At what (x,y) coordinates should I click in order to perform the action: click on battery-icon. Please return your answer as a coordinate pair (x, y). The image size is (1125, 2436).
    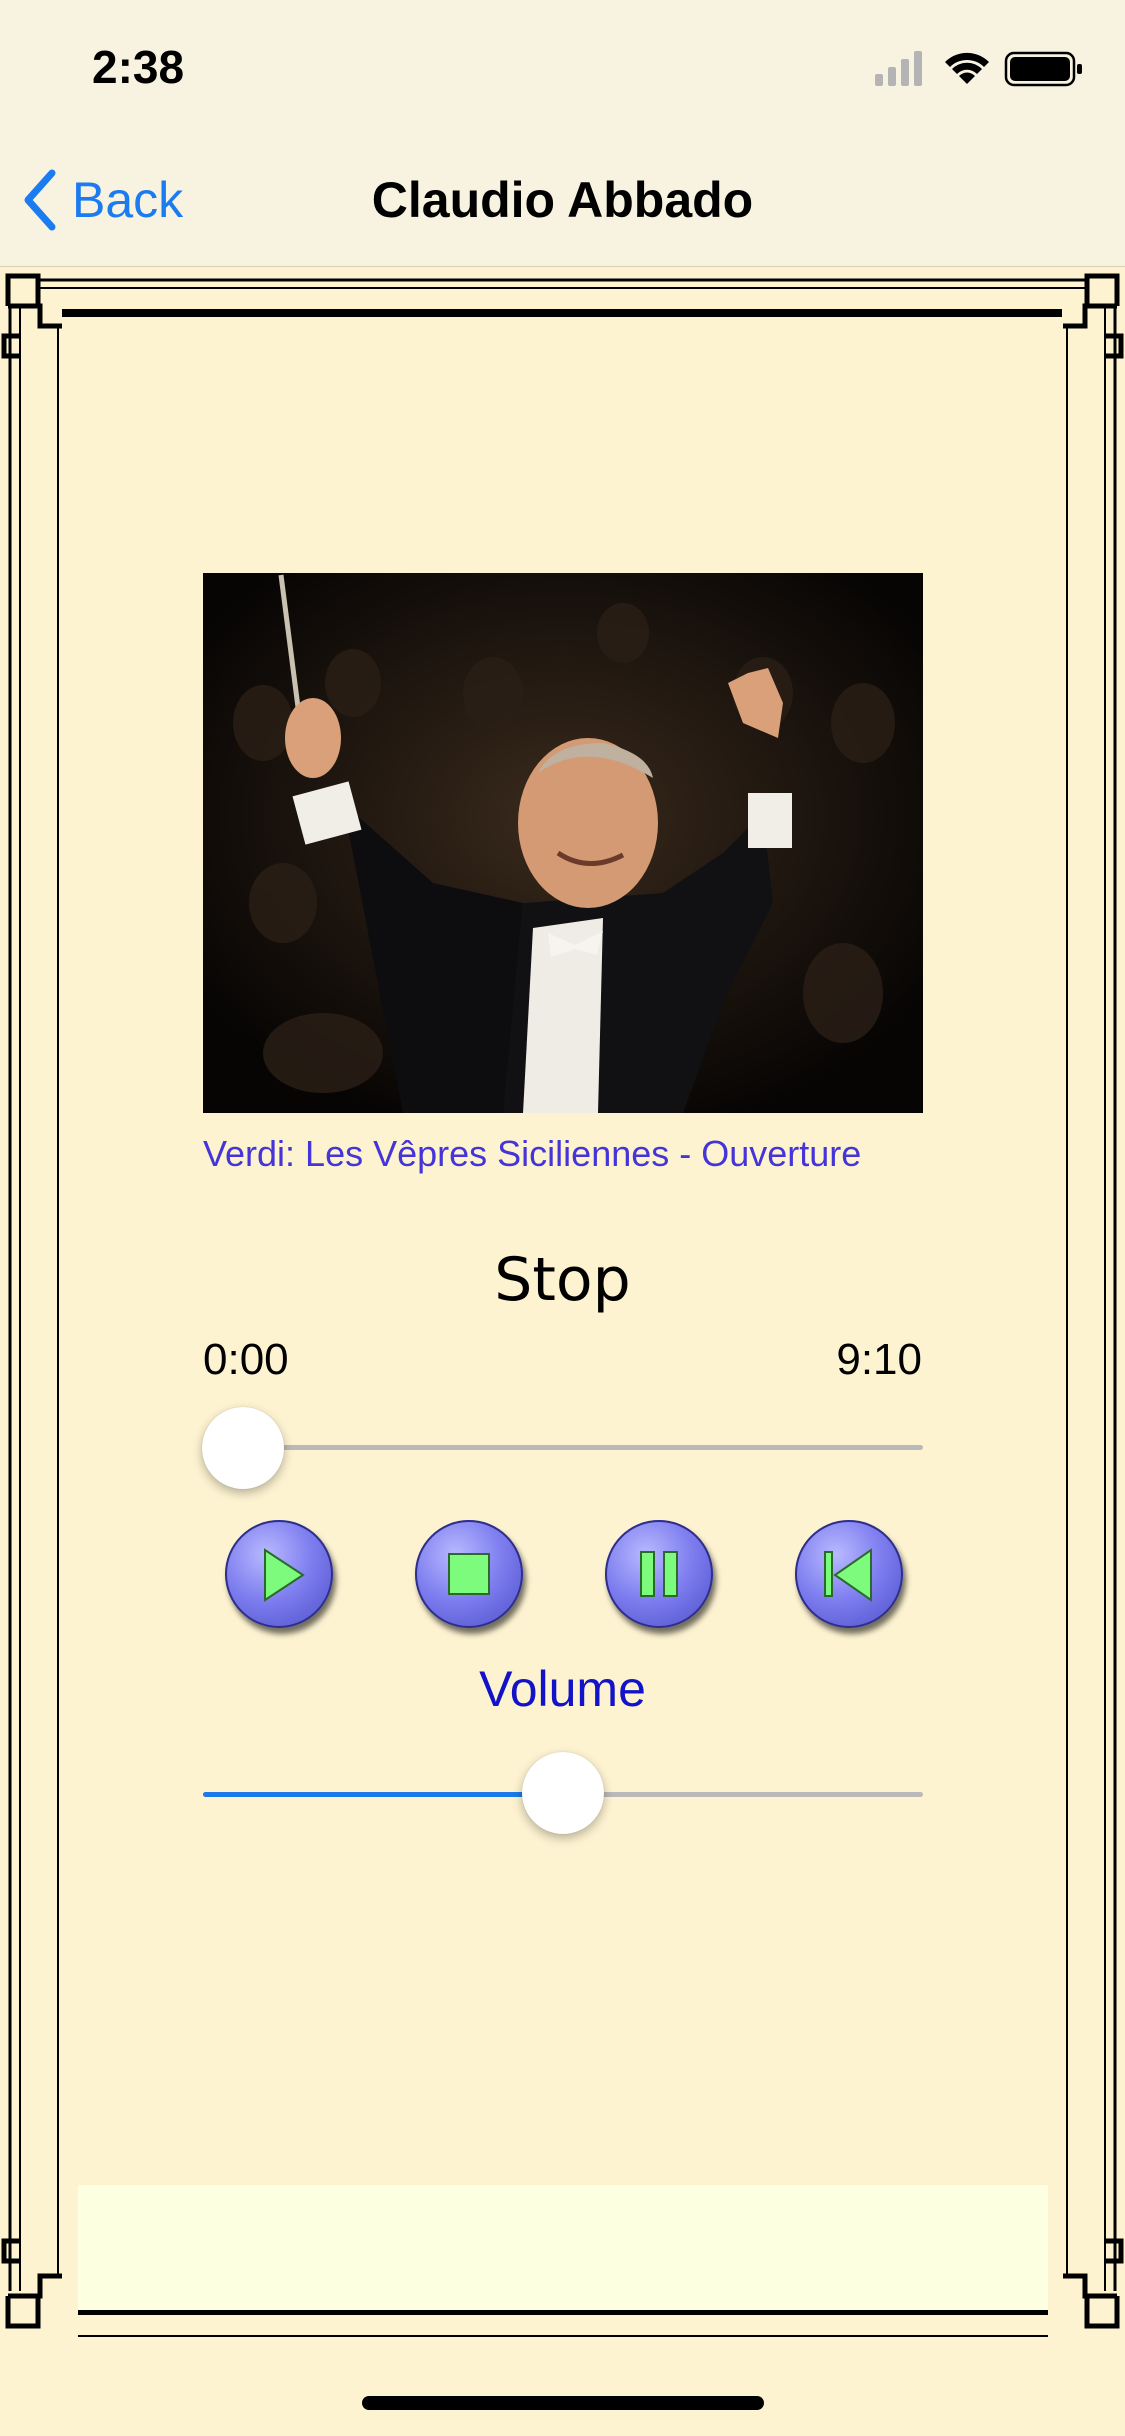
    Looking at the image, I should click on (1043, 69).